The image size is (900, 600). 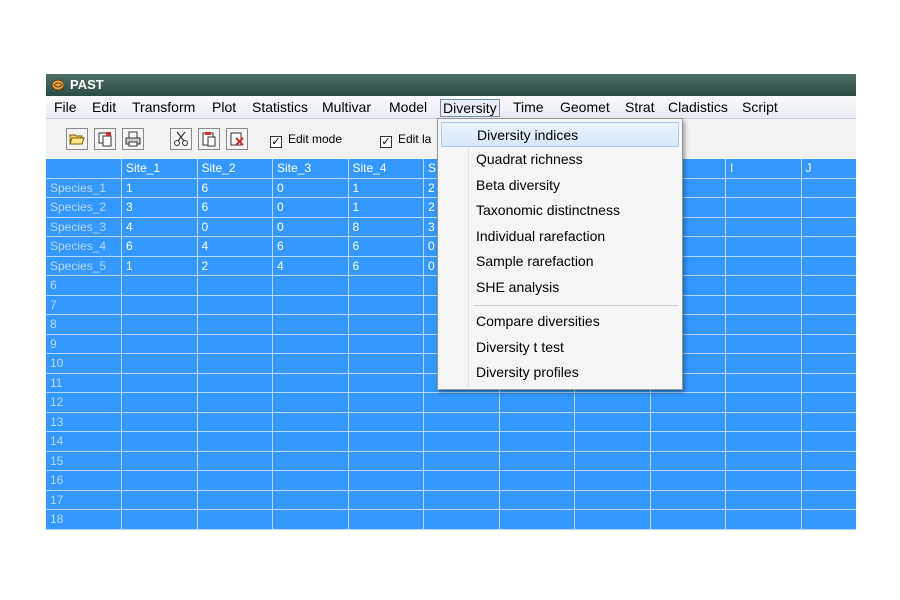 I want to click on grid-cell: 2, so click(x=235, y=266).